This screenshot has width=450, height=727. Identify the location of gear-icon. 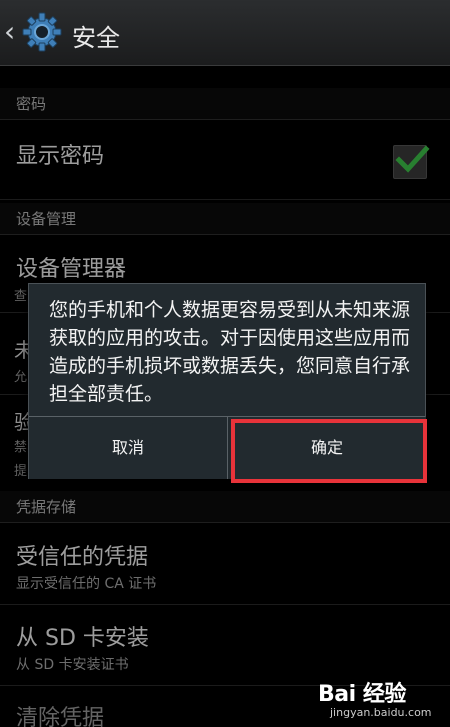
(42, 32).